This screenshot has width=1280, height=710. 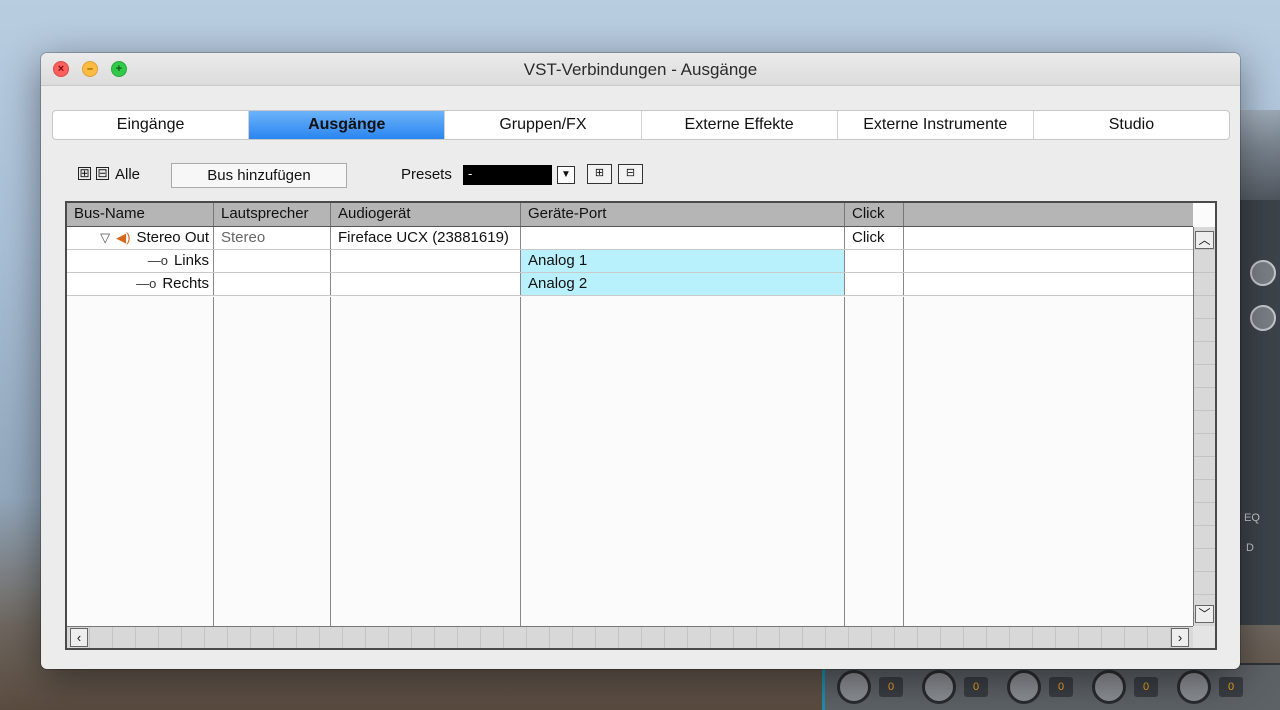 I want to click on scroll-right-icon: ›, so click(x=1180, y=637).